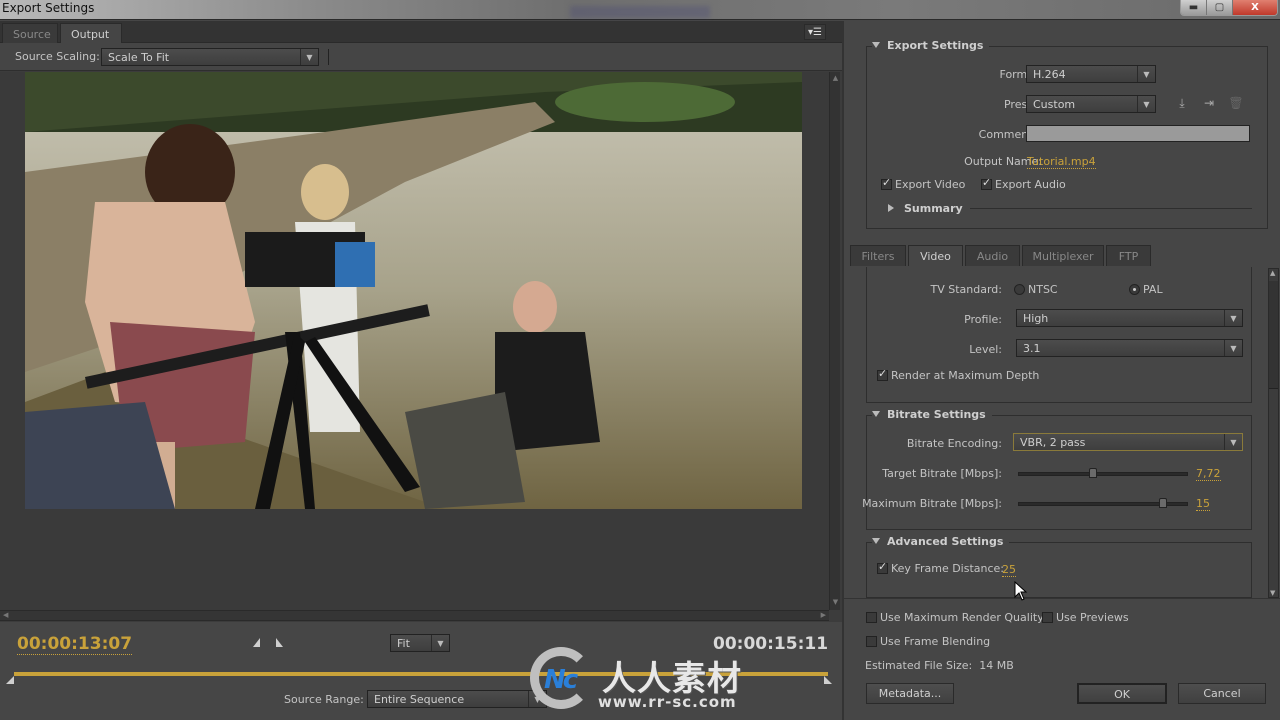  What do you see at coordinates (1208, 474) in the screenshot?
I see `target-bitrate-value: 7,72` at bounding box center [1208, 474].